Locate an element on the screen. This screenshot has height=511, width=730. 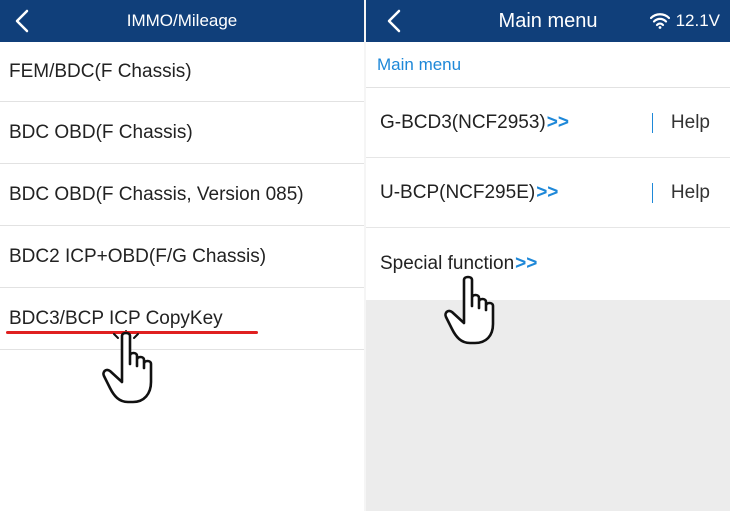
breadcrumb: Main menu is located at coordinates (548, 65).